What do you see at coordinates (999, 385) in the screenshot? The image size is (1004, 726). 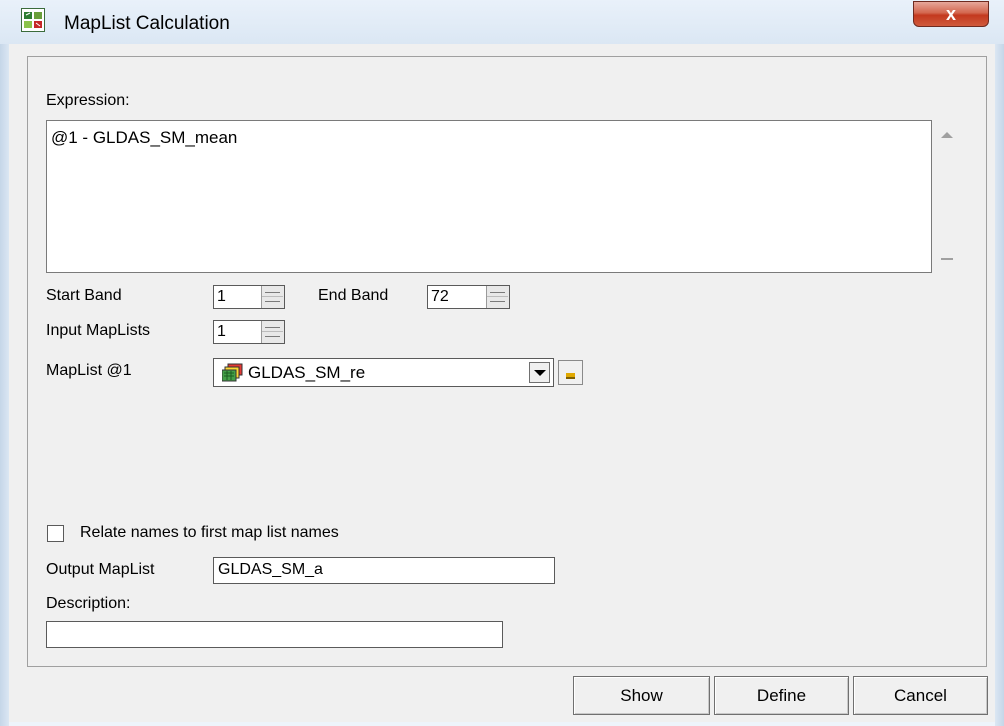 I see `window-frame-right` at bounding box center [999, 385].